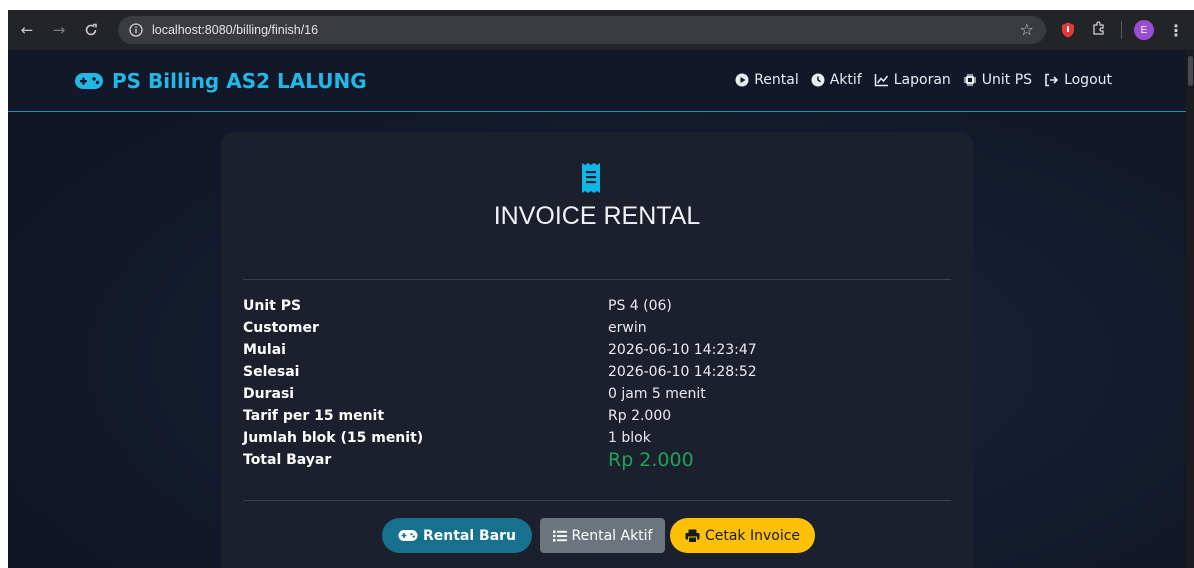 The image size is (1194, 568). I want to click on list-icon, so click(559, 535).